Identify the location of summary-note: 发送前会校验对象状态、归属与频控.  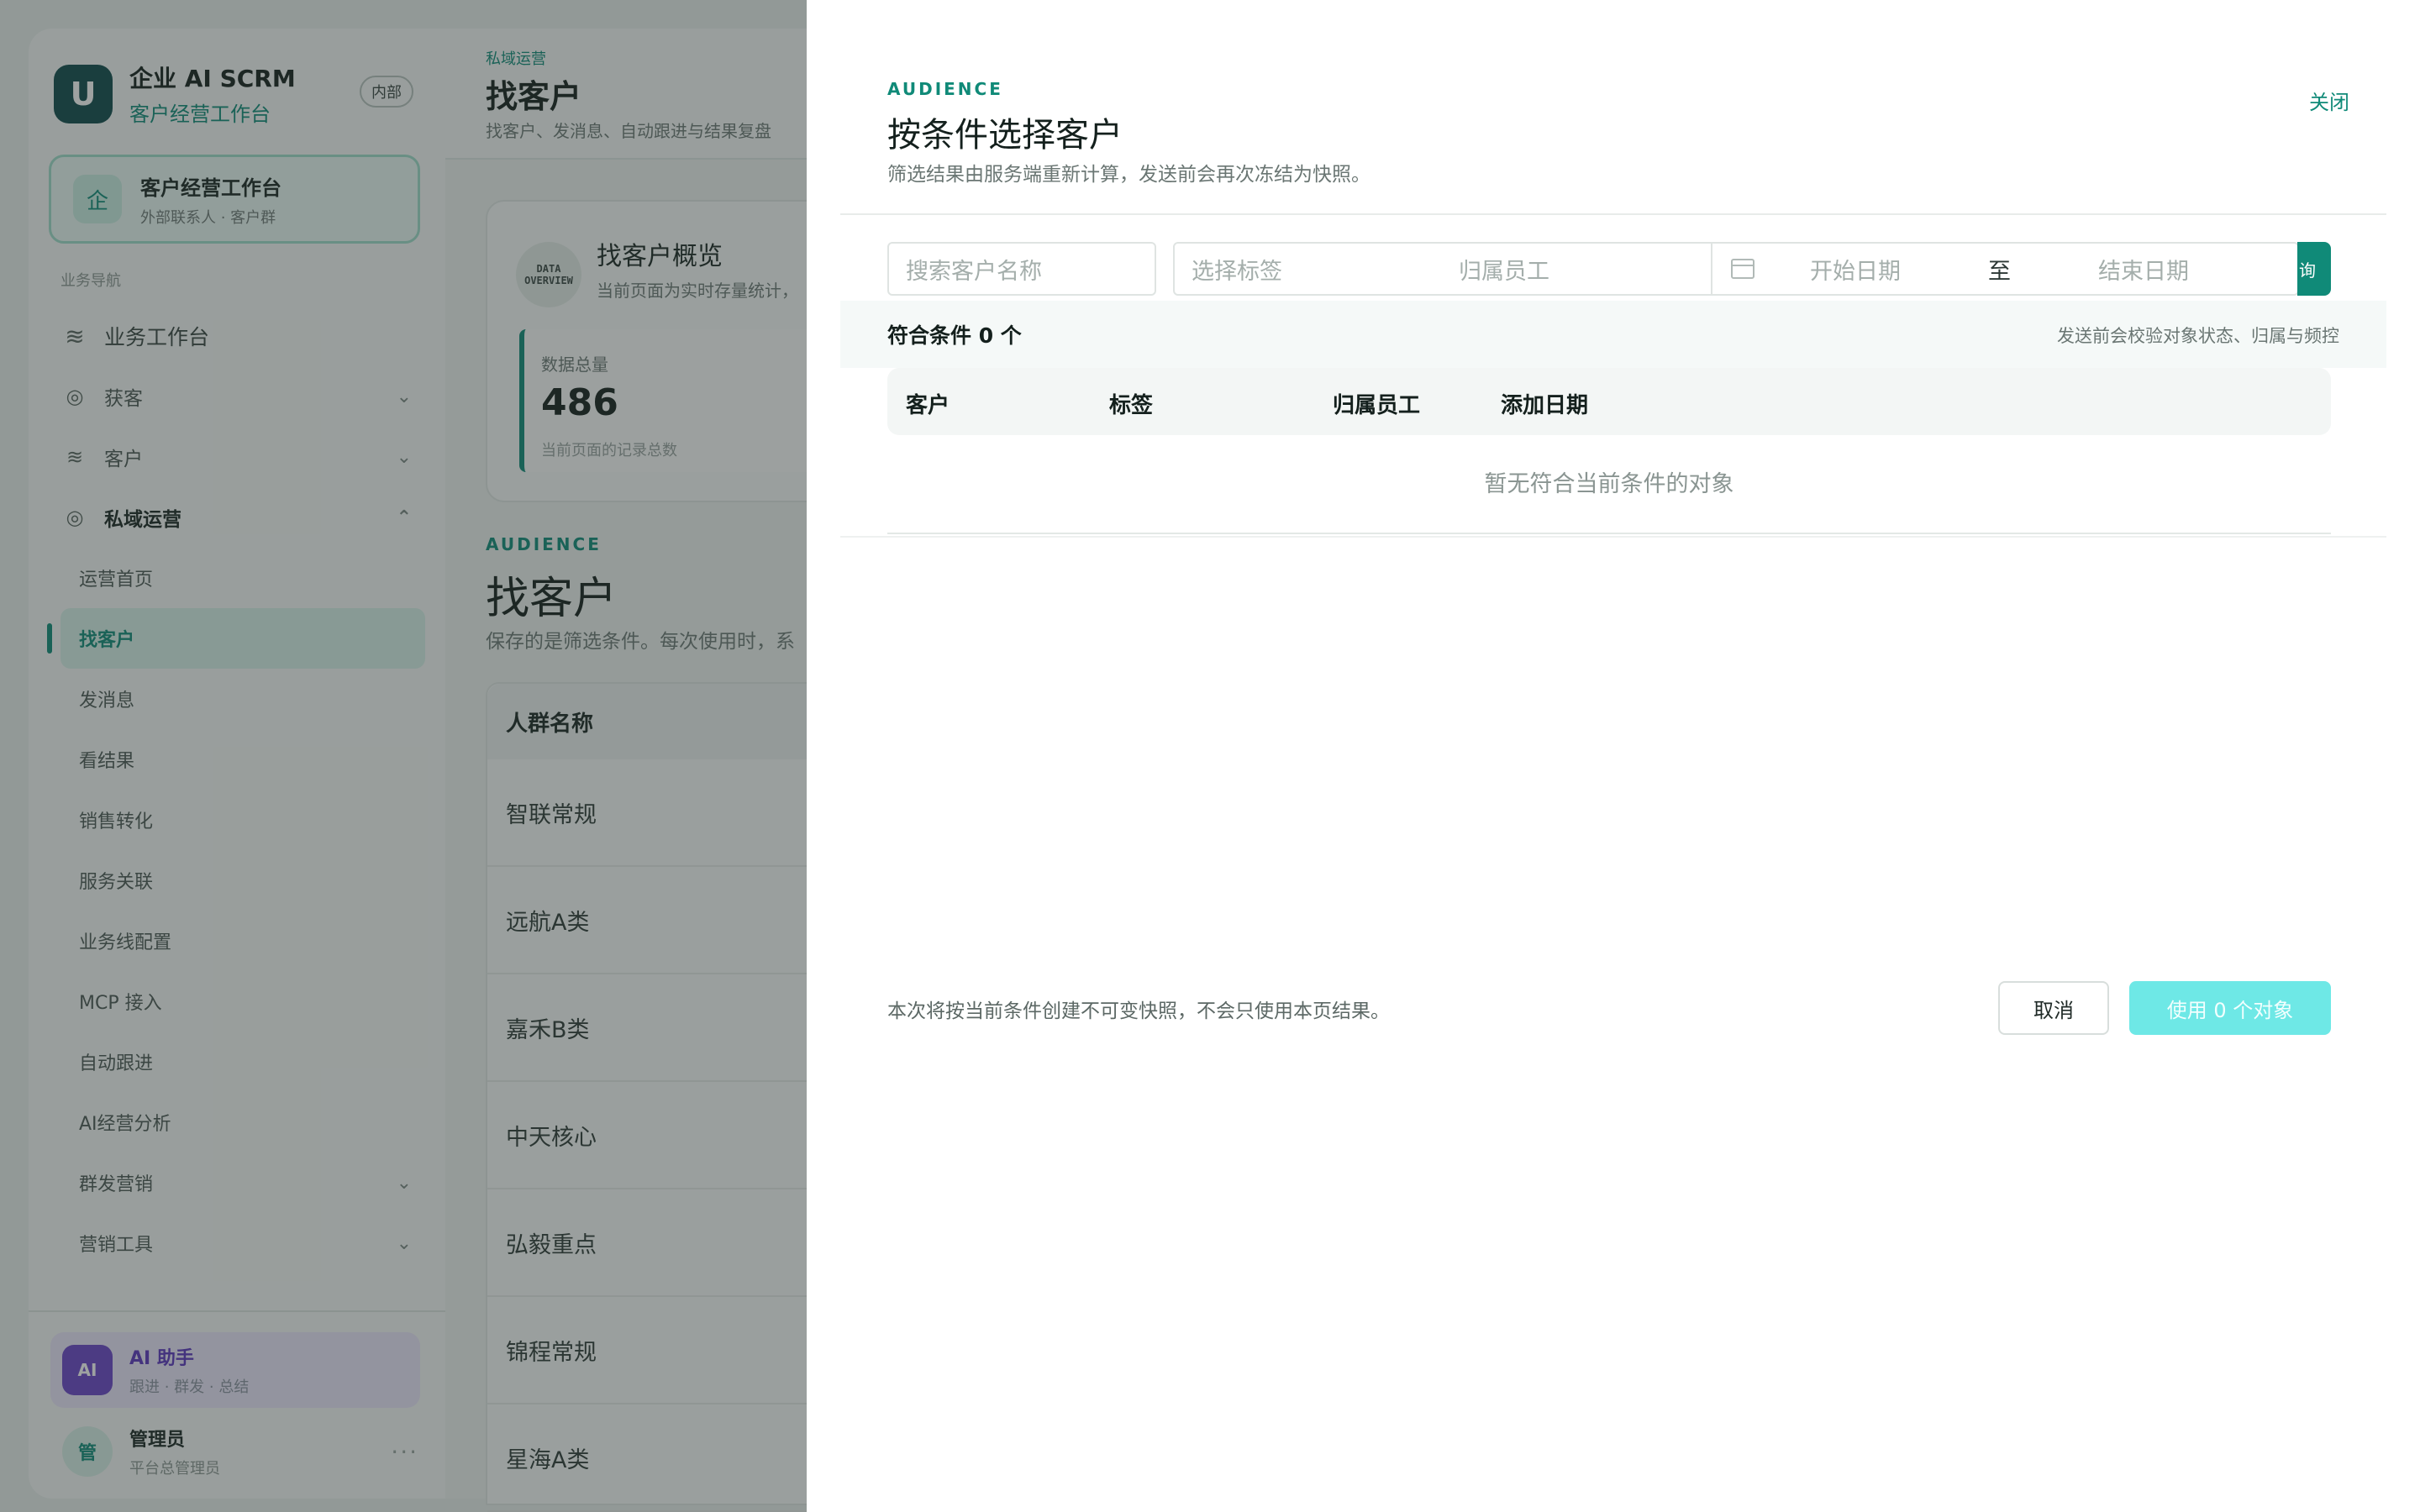
(2198, 336).